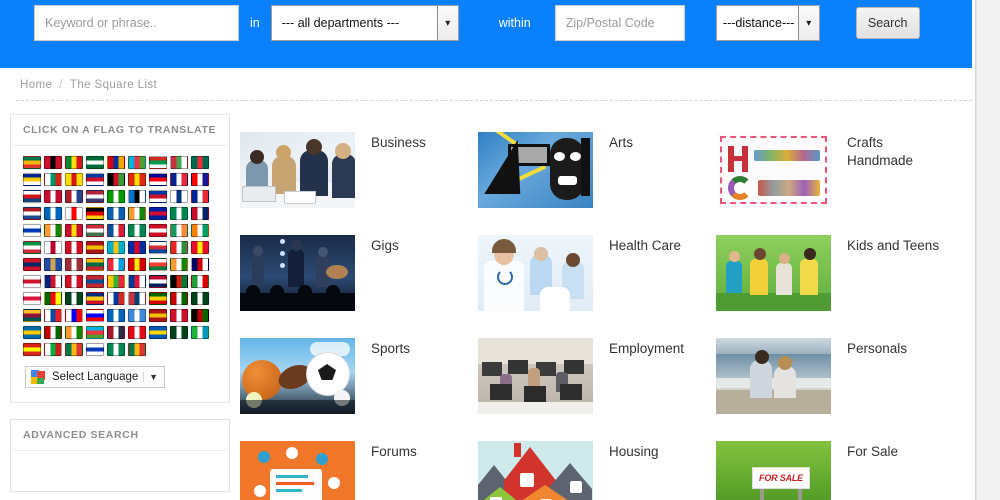 This screenshot has width=1000, height=500. I want to click on distance-select: ---distance--- ▾, so click(767, 23).